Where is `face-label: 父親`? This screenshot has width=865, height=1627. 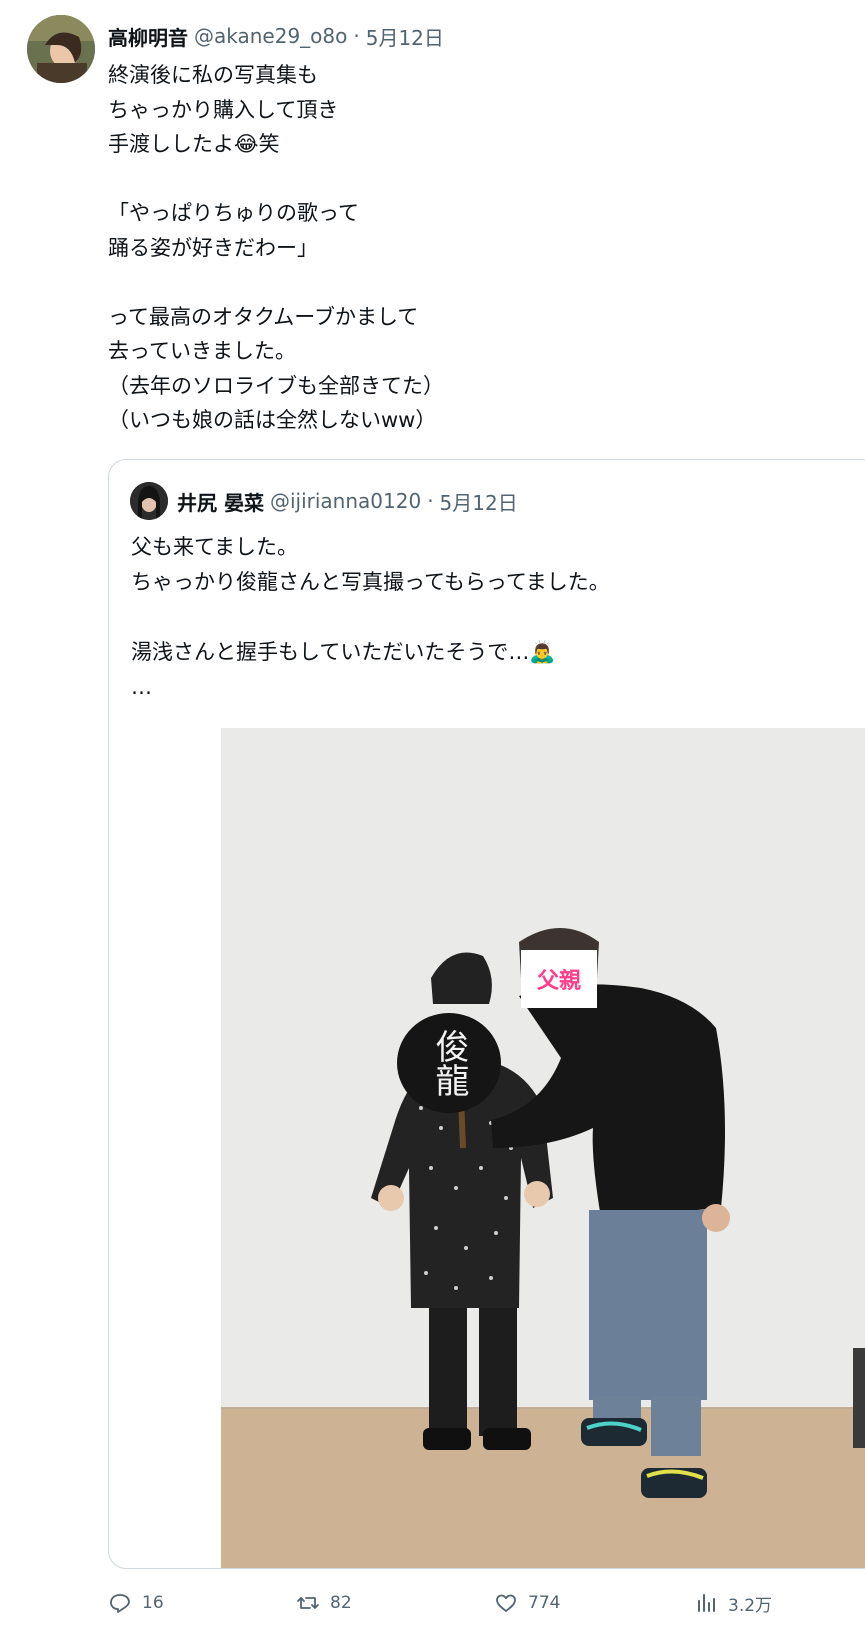
face-label: 父親 is located at coordinates (559, 981).